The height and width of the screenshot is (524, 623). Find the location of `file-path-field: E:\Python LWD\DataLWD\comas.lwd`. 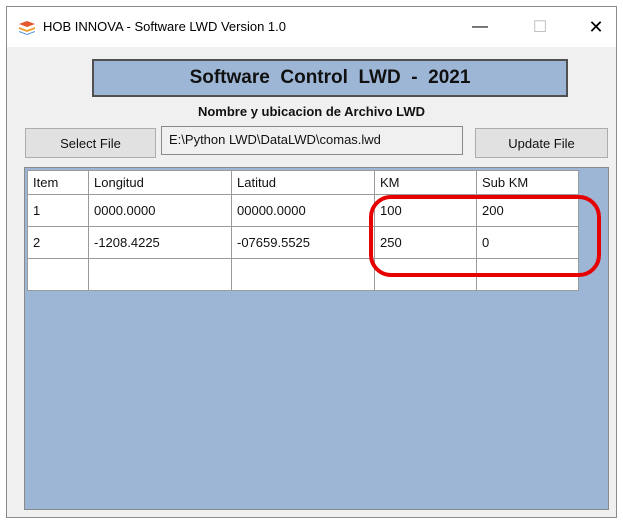

file-path-field: E:\Python LWD\DataLWD\comas.lwd is located at coordinates (312, 140).